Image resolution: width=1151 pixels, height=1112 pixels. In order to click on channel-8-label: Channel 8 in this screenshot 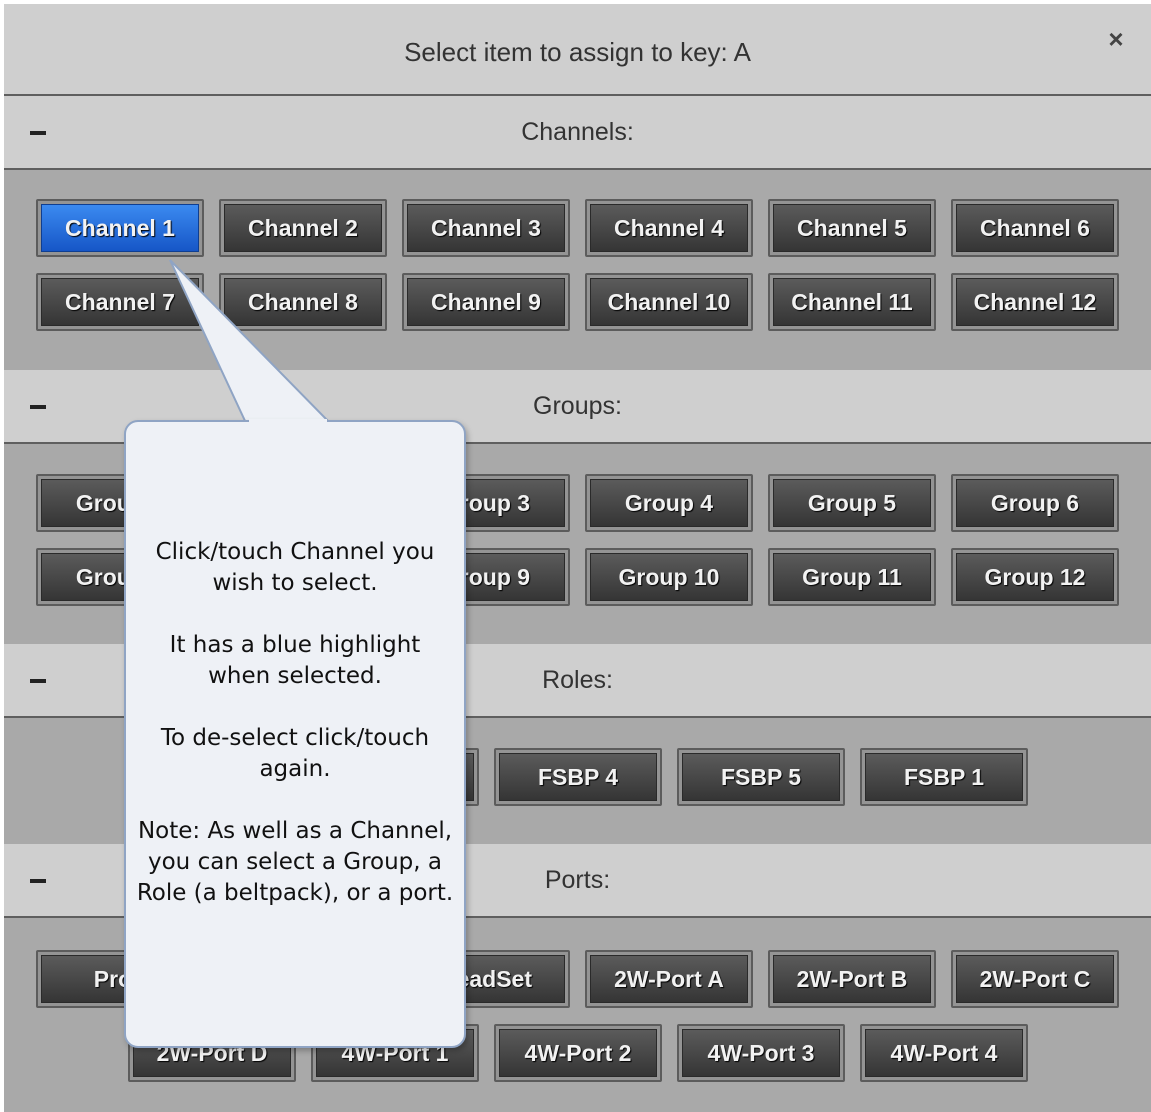, I will do `click(303, 302)`.